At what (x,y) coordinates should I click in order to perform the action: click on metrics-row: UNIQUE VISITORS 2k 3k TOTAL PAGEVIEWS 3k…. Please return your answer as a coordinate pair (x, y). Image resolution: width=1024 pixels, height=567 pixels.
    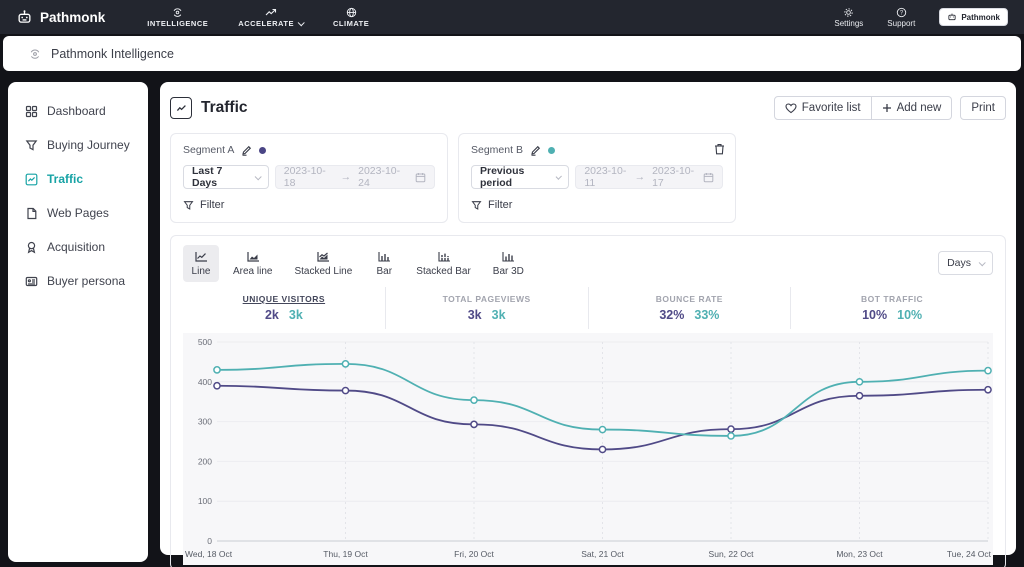
    Looking at the image, I should click on (588, 308).